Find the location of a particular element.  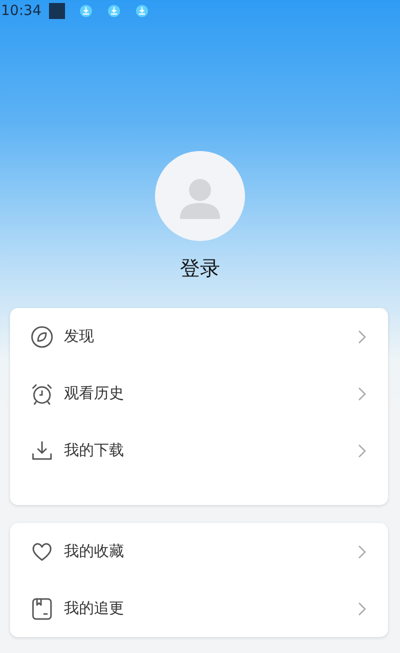

login-link: 登录 is located at coordinates (200, 268).